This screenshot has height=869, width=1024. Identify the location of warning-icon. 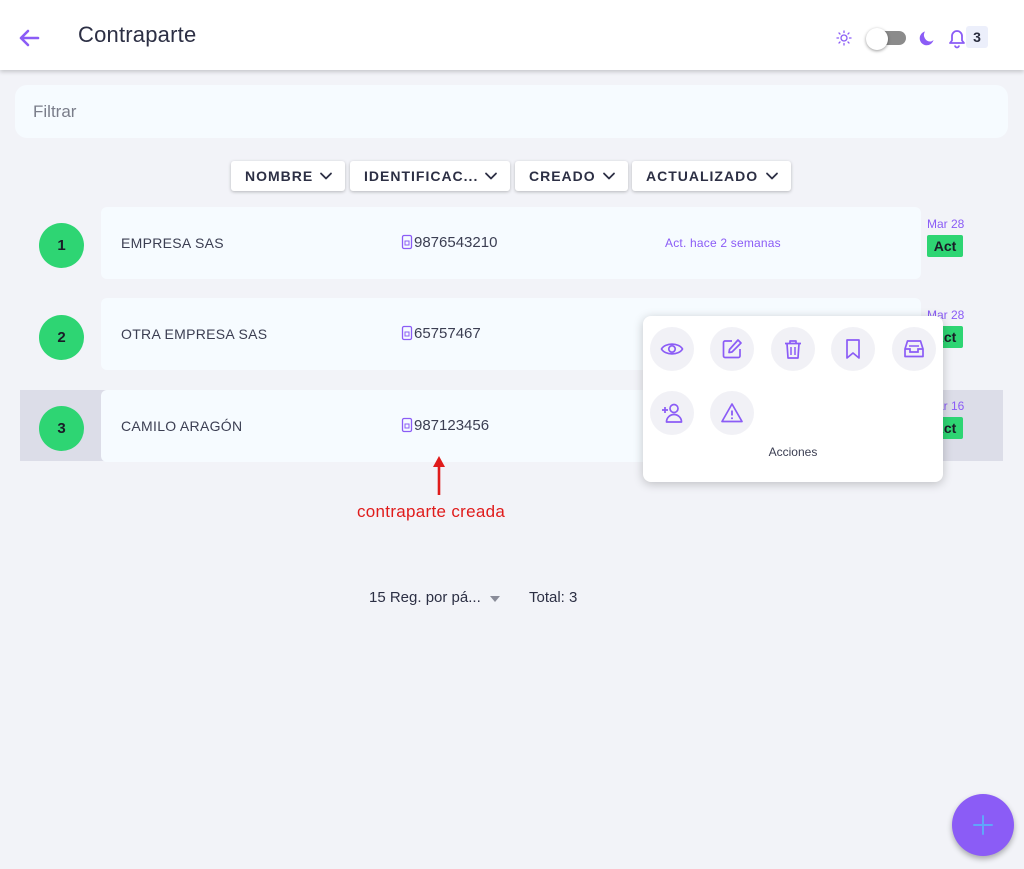
(732, 413).